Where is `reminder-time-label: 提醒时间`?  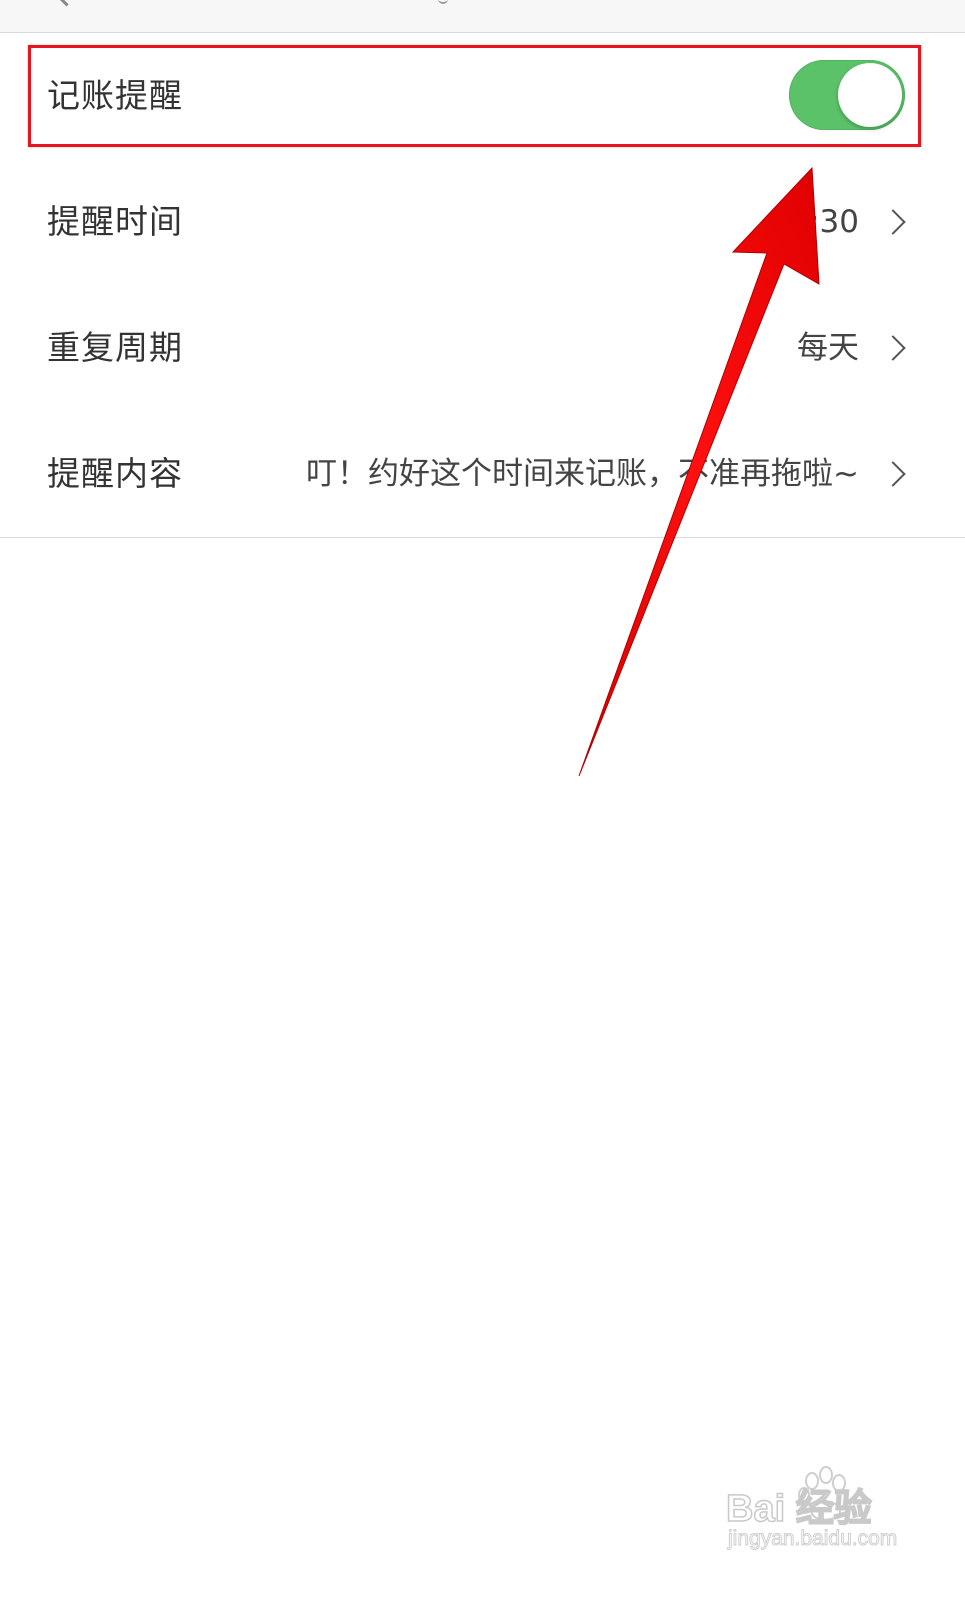
reminder-time-label: 提醒时间 is located at coordinates (115, 221).